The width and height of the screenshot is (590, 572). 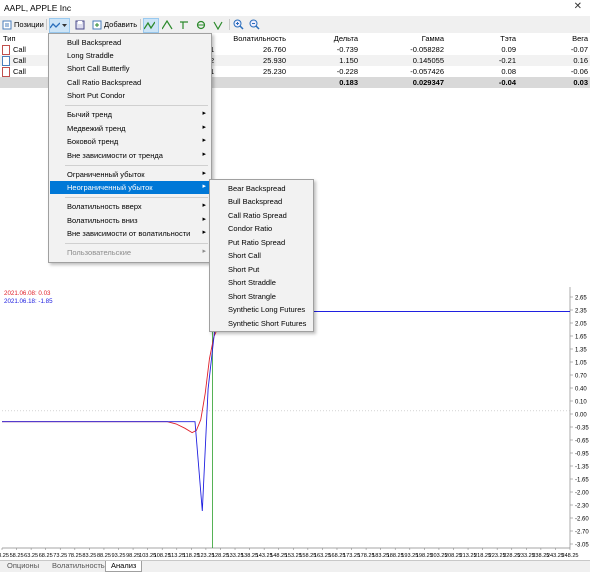 I want to click on x-tick-label: 88.25, so click(x=104, y=556).